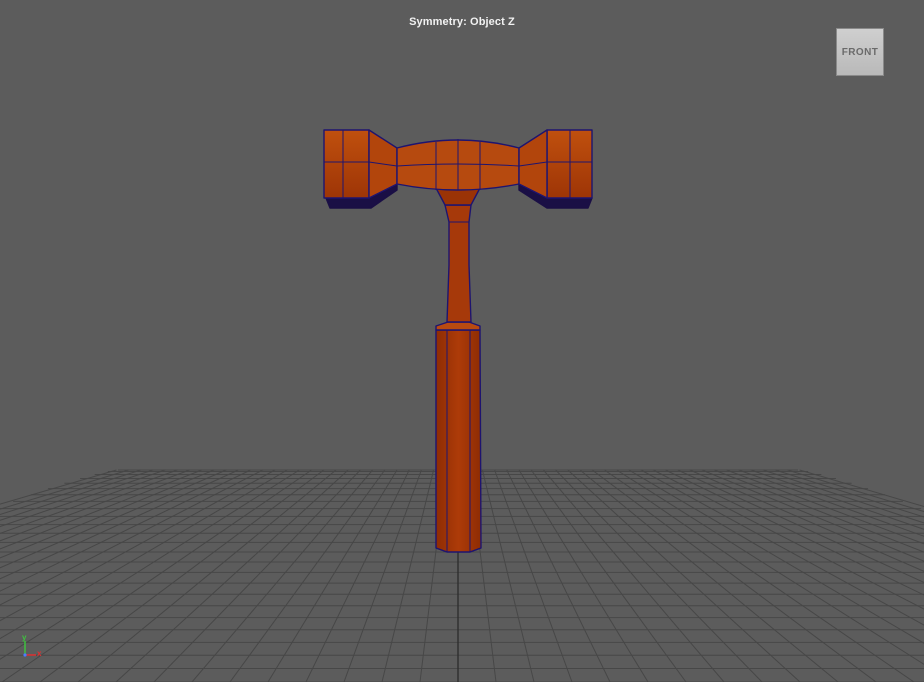 The width and height of the screenshot is (924, 682). I want to click on axis-gizmo, so click(29, 649).